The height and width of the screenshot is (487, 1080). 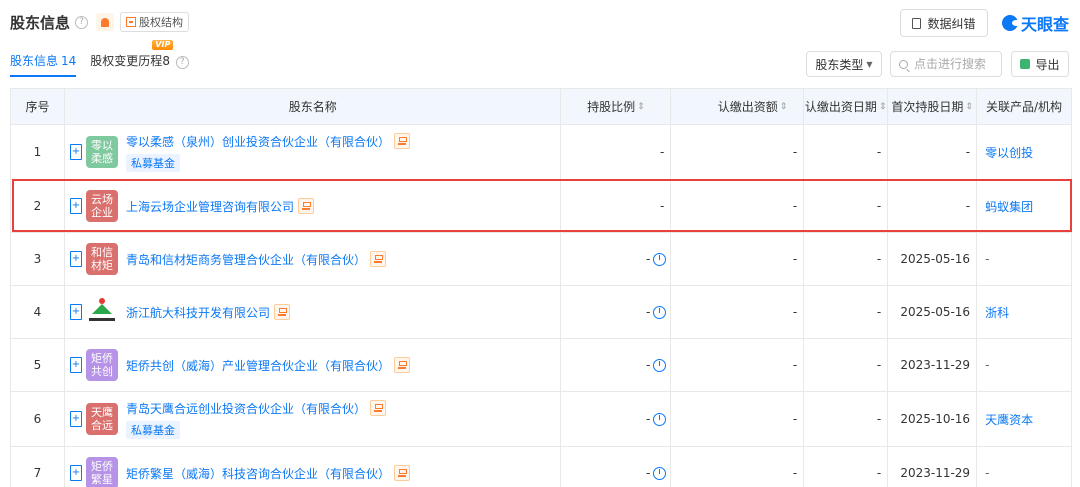 What do you see at coordinates (139, 58) in the screenshot?
I see `tab-equity-history: VIP 股权变更历程8 ?` at bounding box center [139, 58].